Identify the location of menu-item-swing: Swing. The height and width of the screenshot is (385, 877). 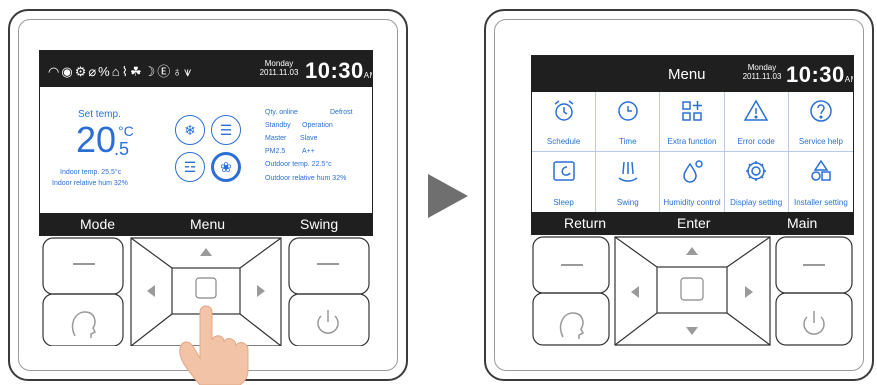
(628, 182).